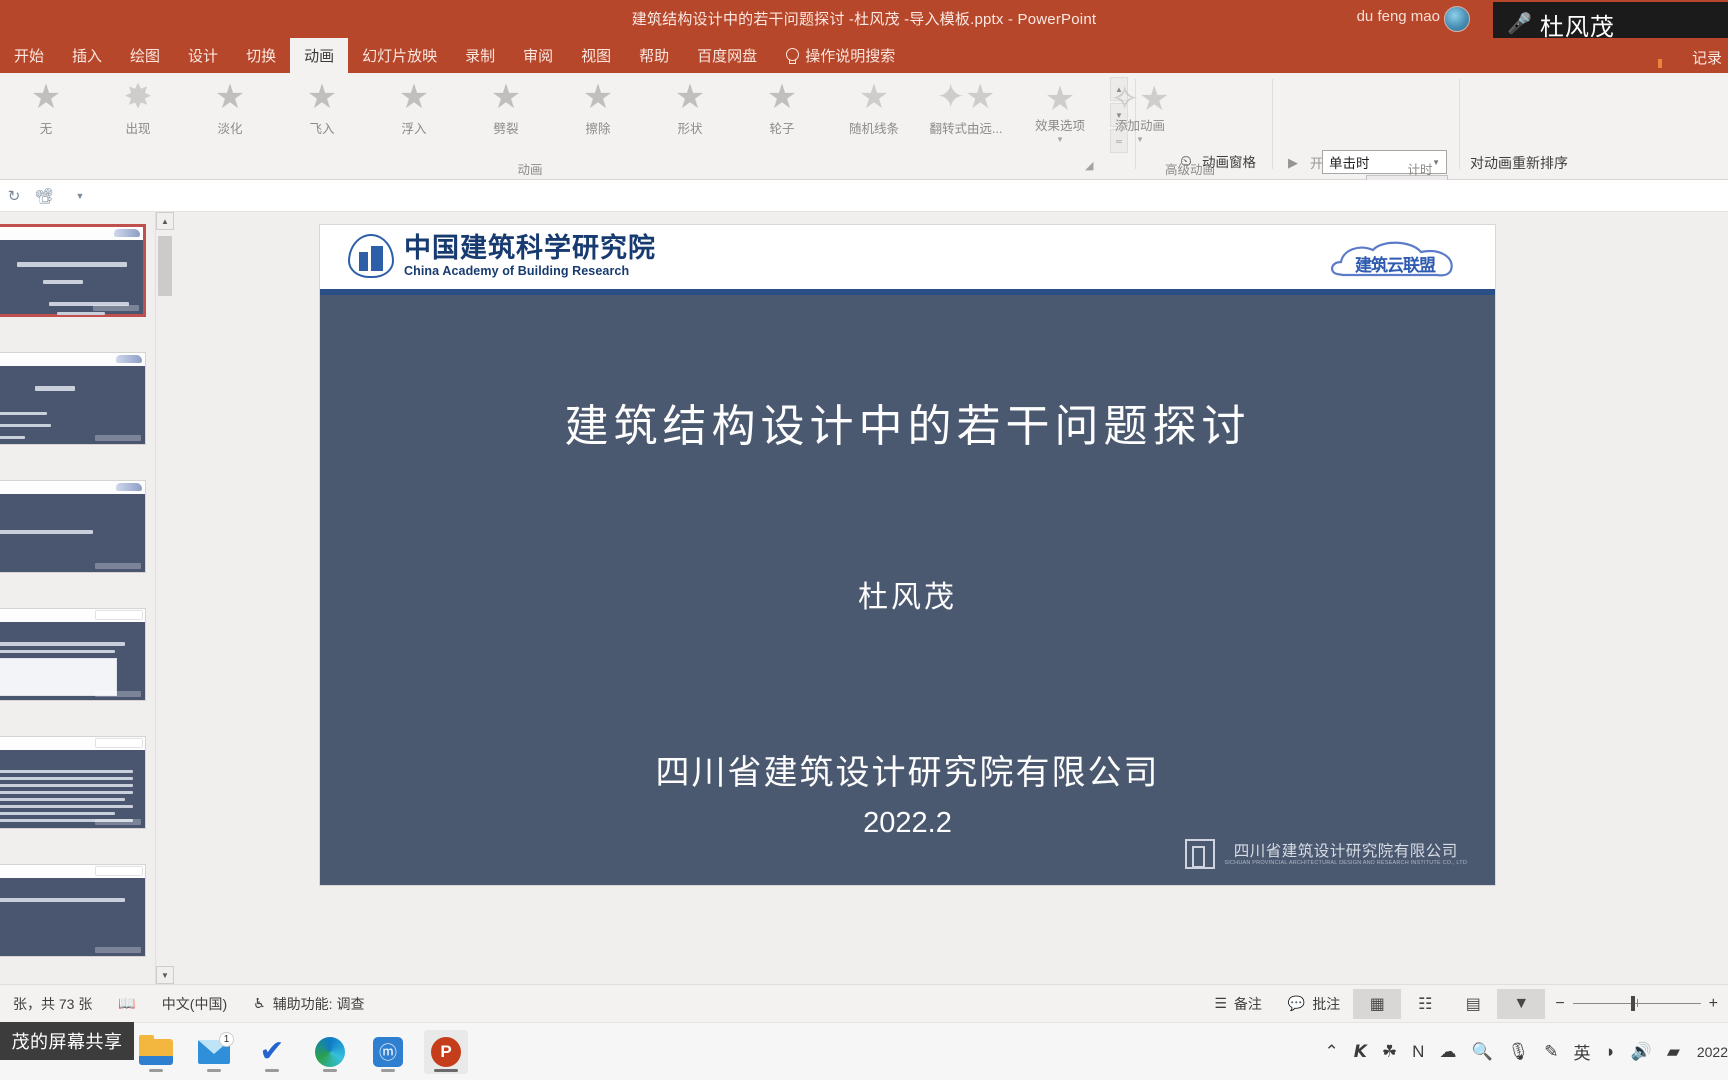 Image resolution: width=1728 pixels, height=1080 pixels. I want to click on reorder-animations-title: 对动画重新排序, so click(1519, 163).